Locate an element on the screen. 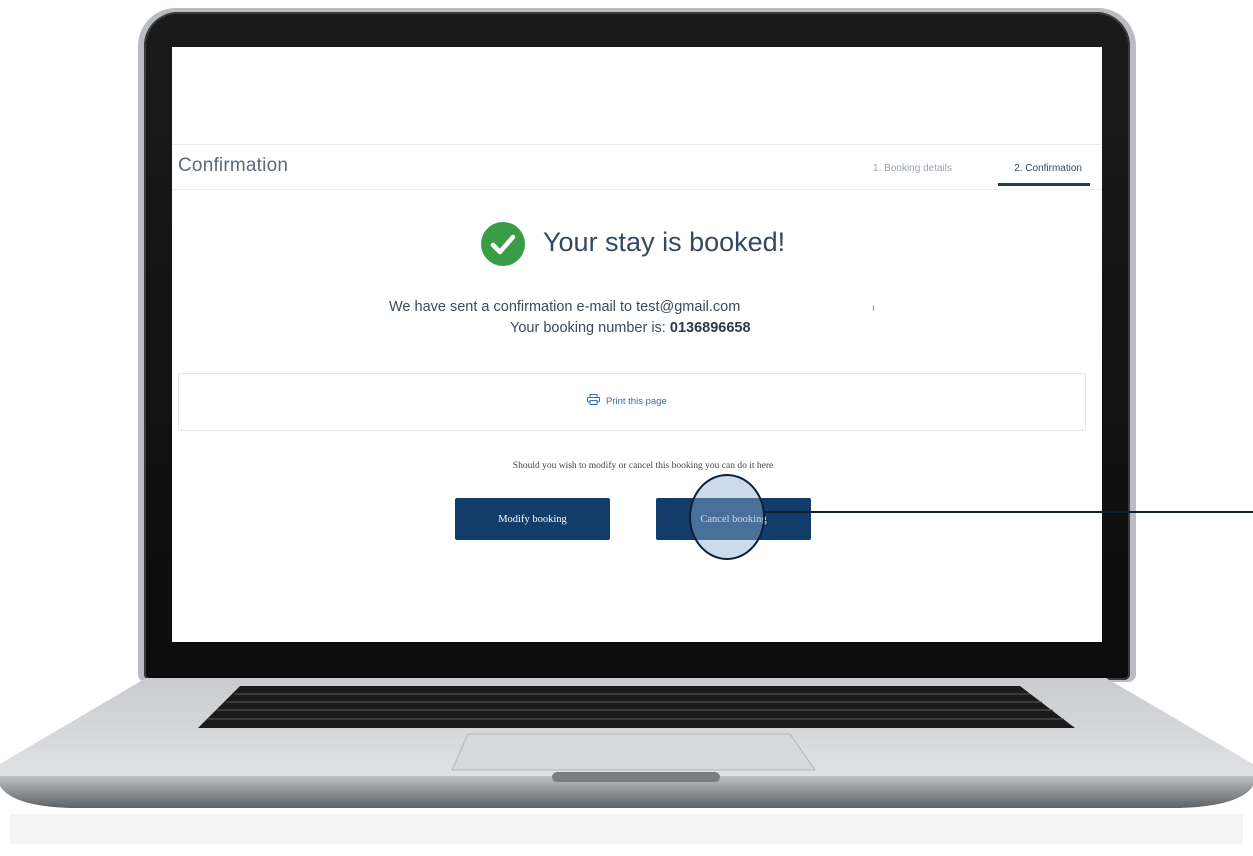 The image size is (1253, 856). step-booking-details: 1. Booking details is located at coordinates (912, 168).